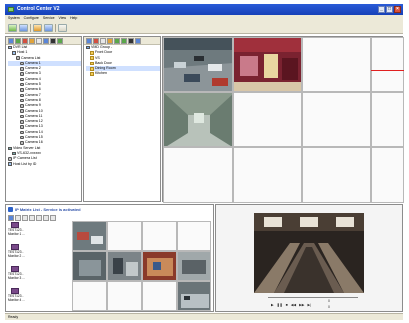 Image resolution: width=409 pixels, height=323 pixels. What do you see at coordinates (39, 218) in the screenshot?
I see `layout-9-icon` at bounding box center [39, 218].